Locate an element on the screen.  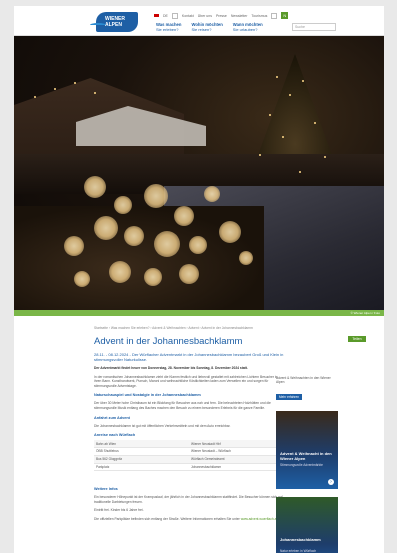
table-cell: Wiener Neustadt Hbf is located at coordinates (236, 444).